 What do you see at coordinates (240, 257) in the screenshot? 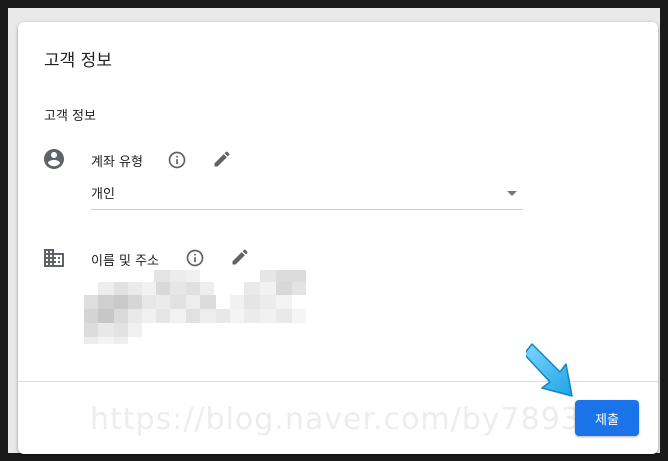
I see `name-address-edit-icon` at bounding box center [240, 257].